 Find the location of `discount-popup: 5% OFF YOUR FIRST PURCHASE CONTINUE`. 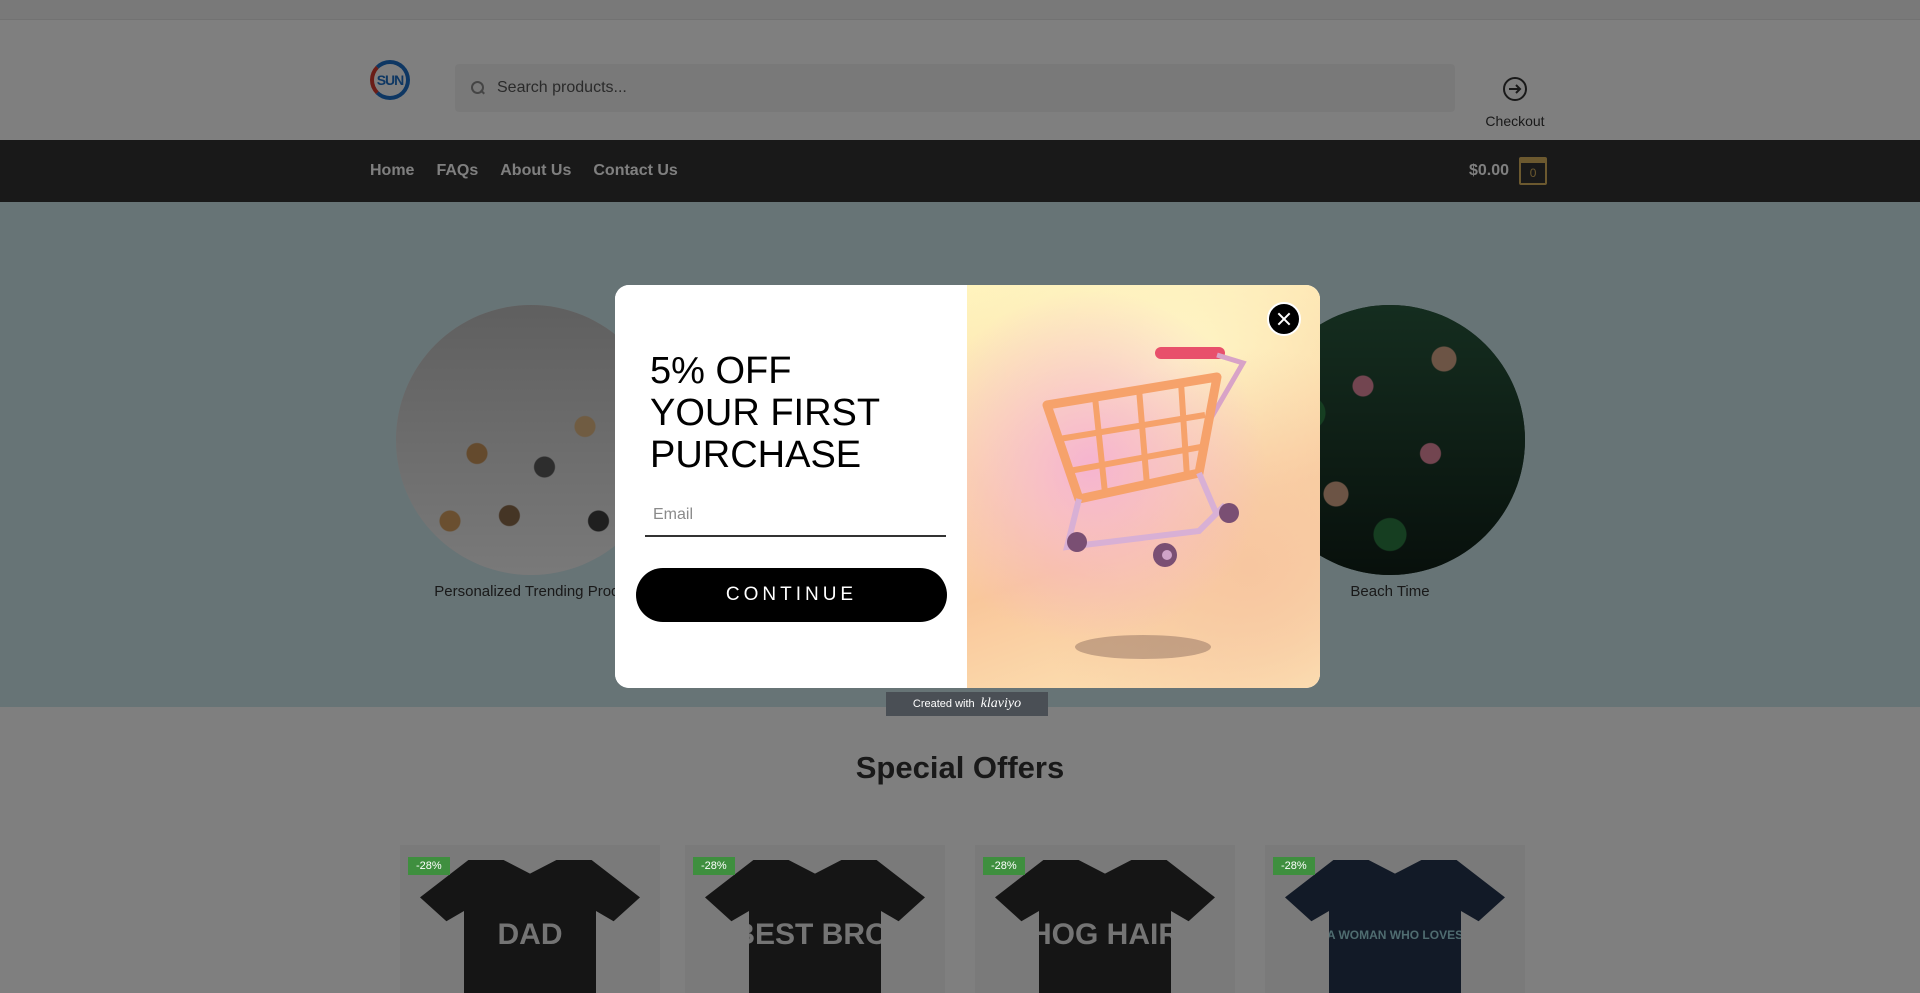

discount-popup: 5% OFF YOUR FIRST PURCHASE CONTINUE is located at coordinates (967, 486).